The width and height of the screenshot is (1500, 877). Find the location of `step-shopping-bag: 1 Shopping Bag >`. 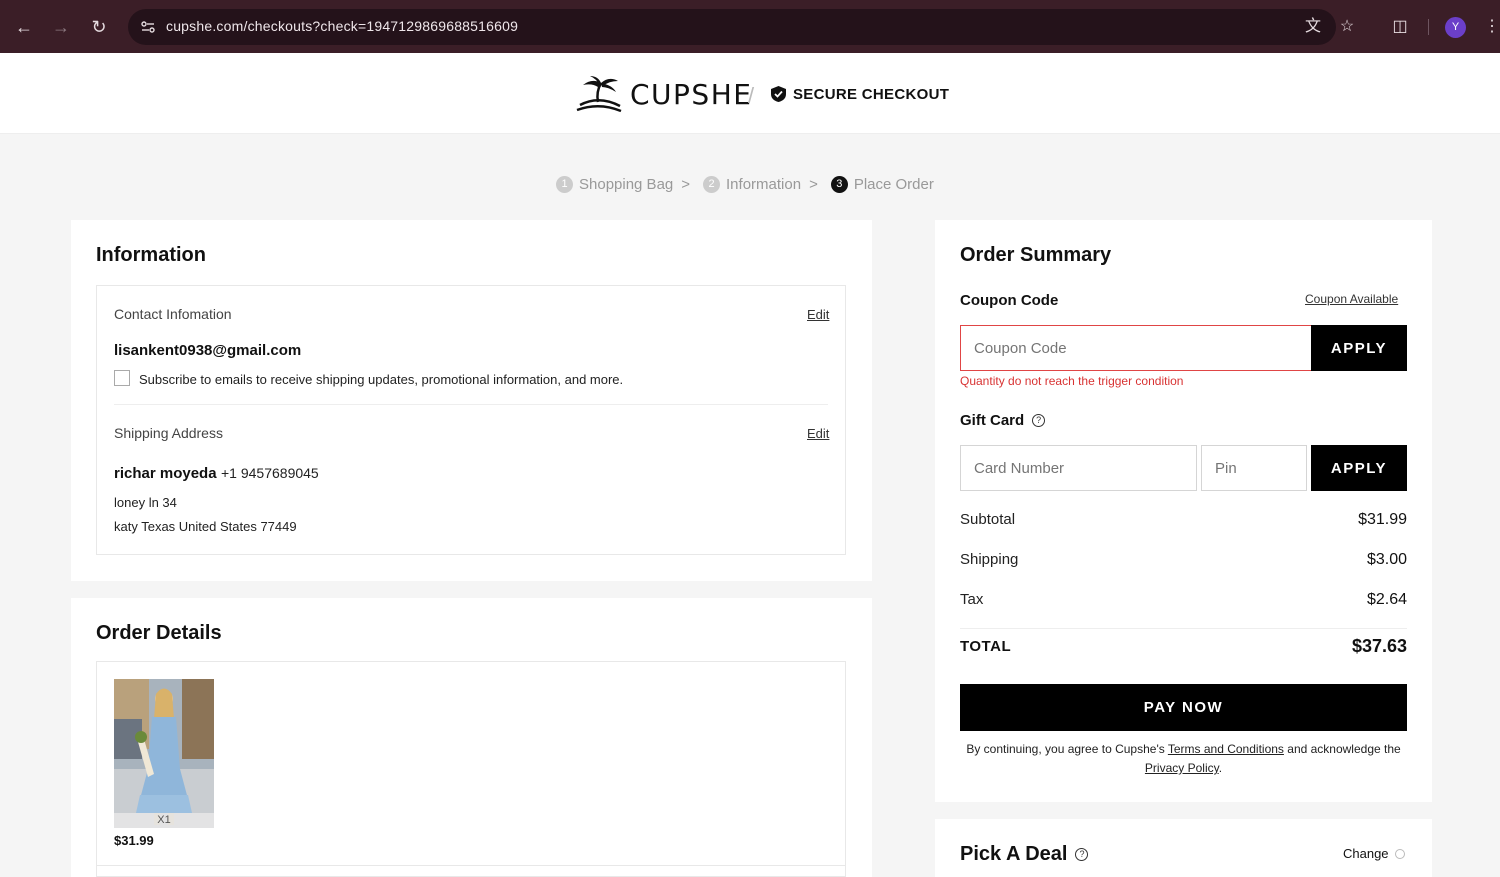

step-shopping-bag: 1 Shopping Bag > is located at coordinates (629, 184).